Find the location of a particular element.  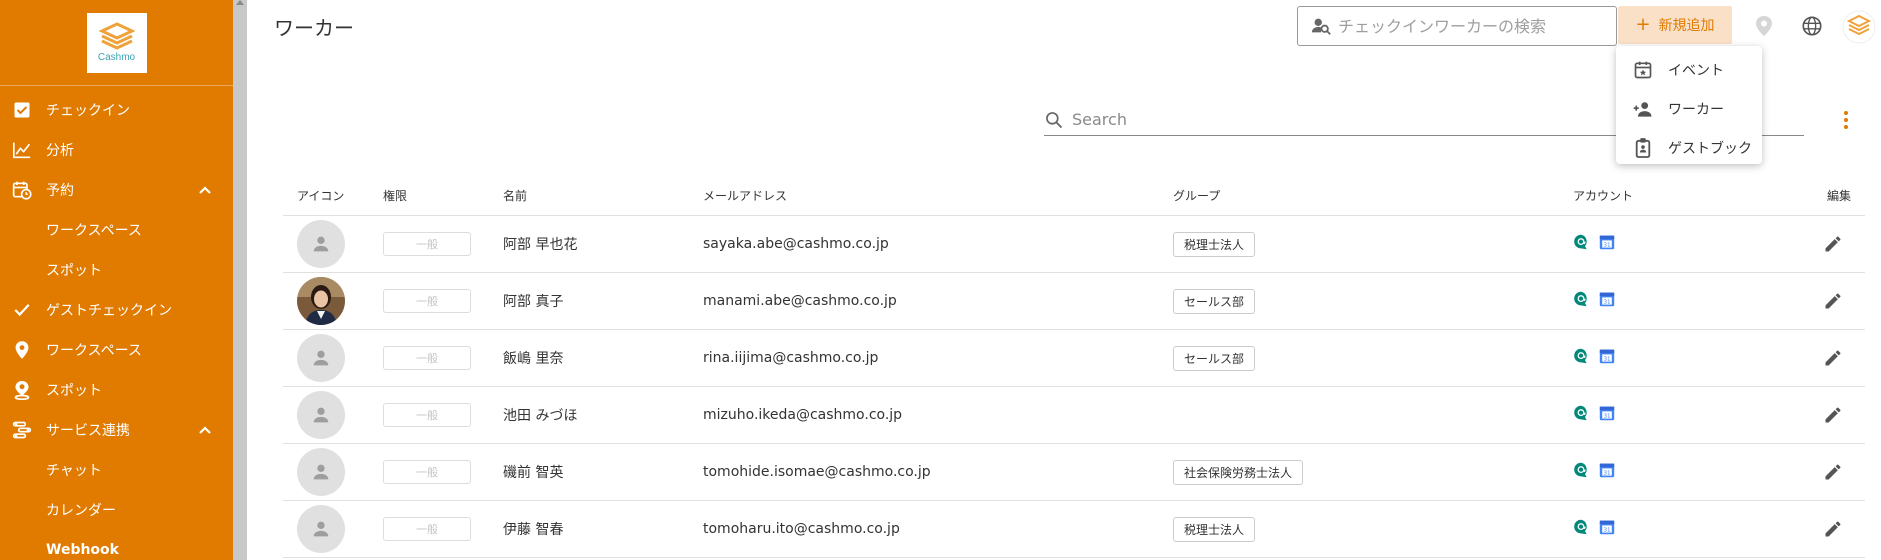

table-header: アイコン 権限 名前 メールアドレス グループ アカウント 編集 is located at coordinates (1074, 196).